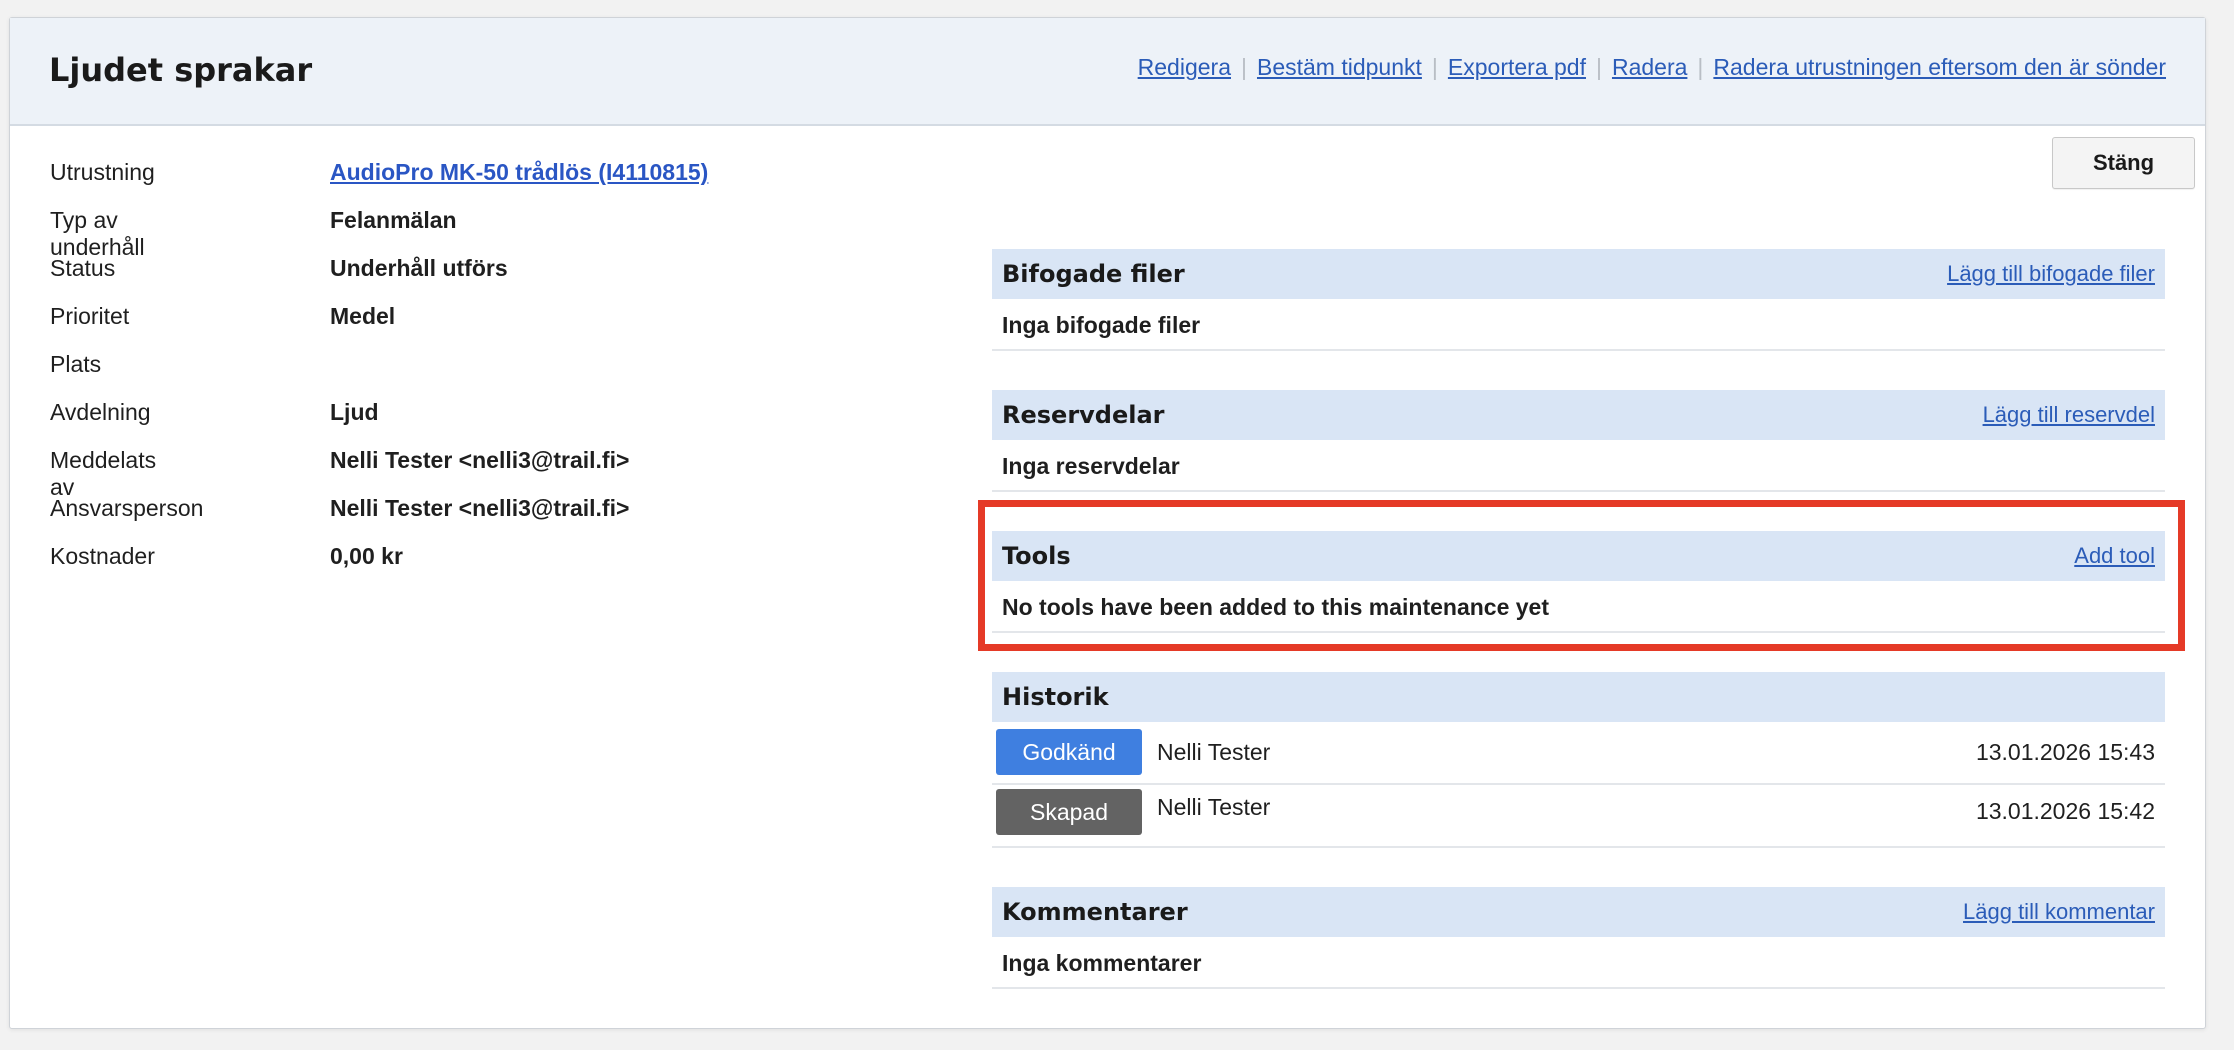 This screenshot has height=1050, width=2234. Describe the element at coordinates (181, 70) in the screenshot. I see `page-title: Ljudet sprakar` at that location.